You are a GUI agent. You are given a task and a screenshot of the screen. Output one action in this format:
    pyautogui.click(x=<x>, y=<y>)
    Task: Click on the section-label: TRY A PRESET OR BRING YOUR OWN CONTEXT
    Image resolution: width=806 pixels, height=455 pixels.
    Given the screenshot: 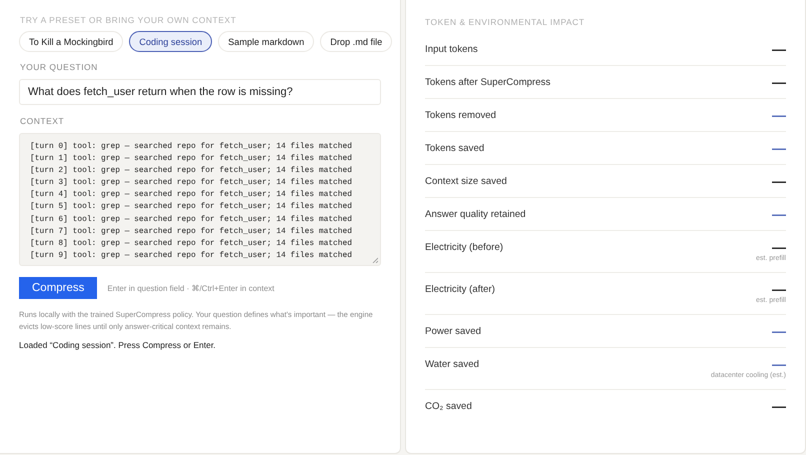 What is the action you would take?
    pyautogui.click(x=129, y=20)
    